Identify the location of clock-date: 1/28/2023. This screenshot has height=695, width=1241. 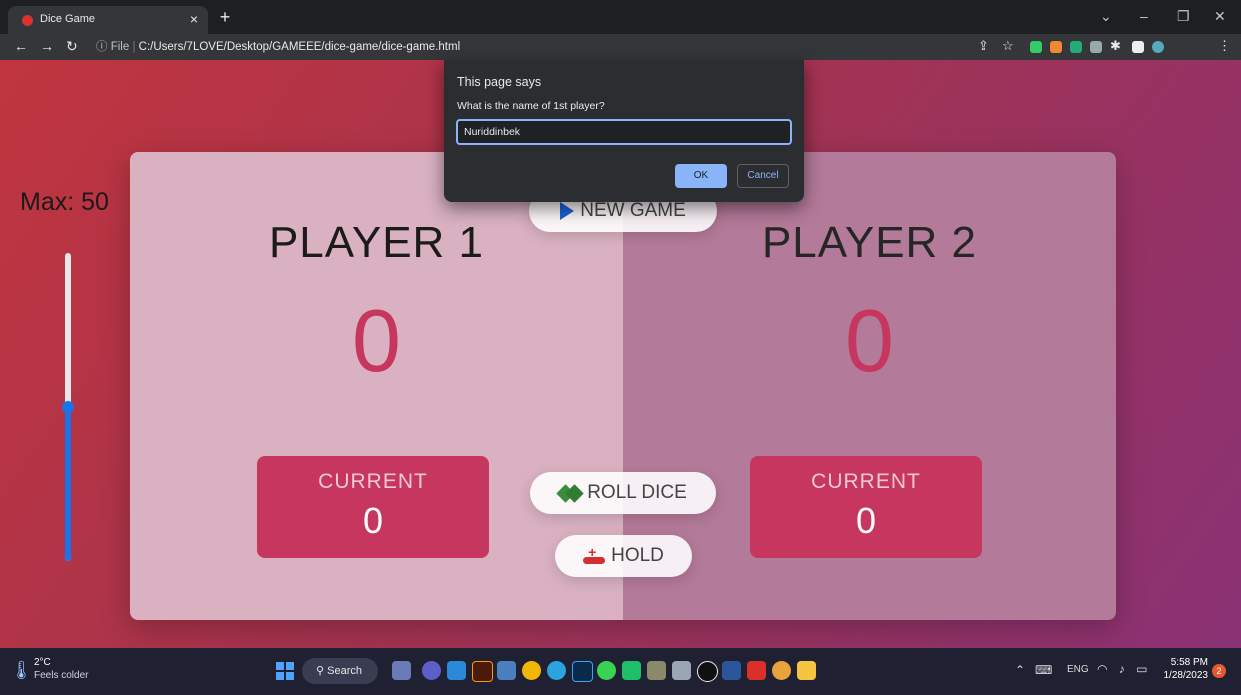
(1183, 675).